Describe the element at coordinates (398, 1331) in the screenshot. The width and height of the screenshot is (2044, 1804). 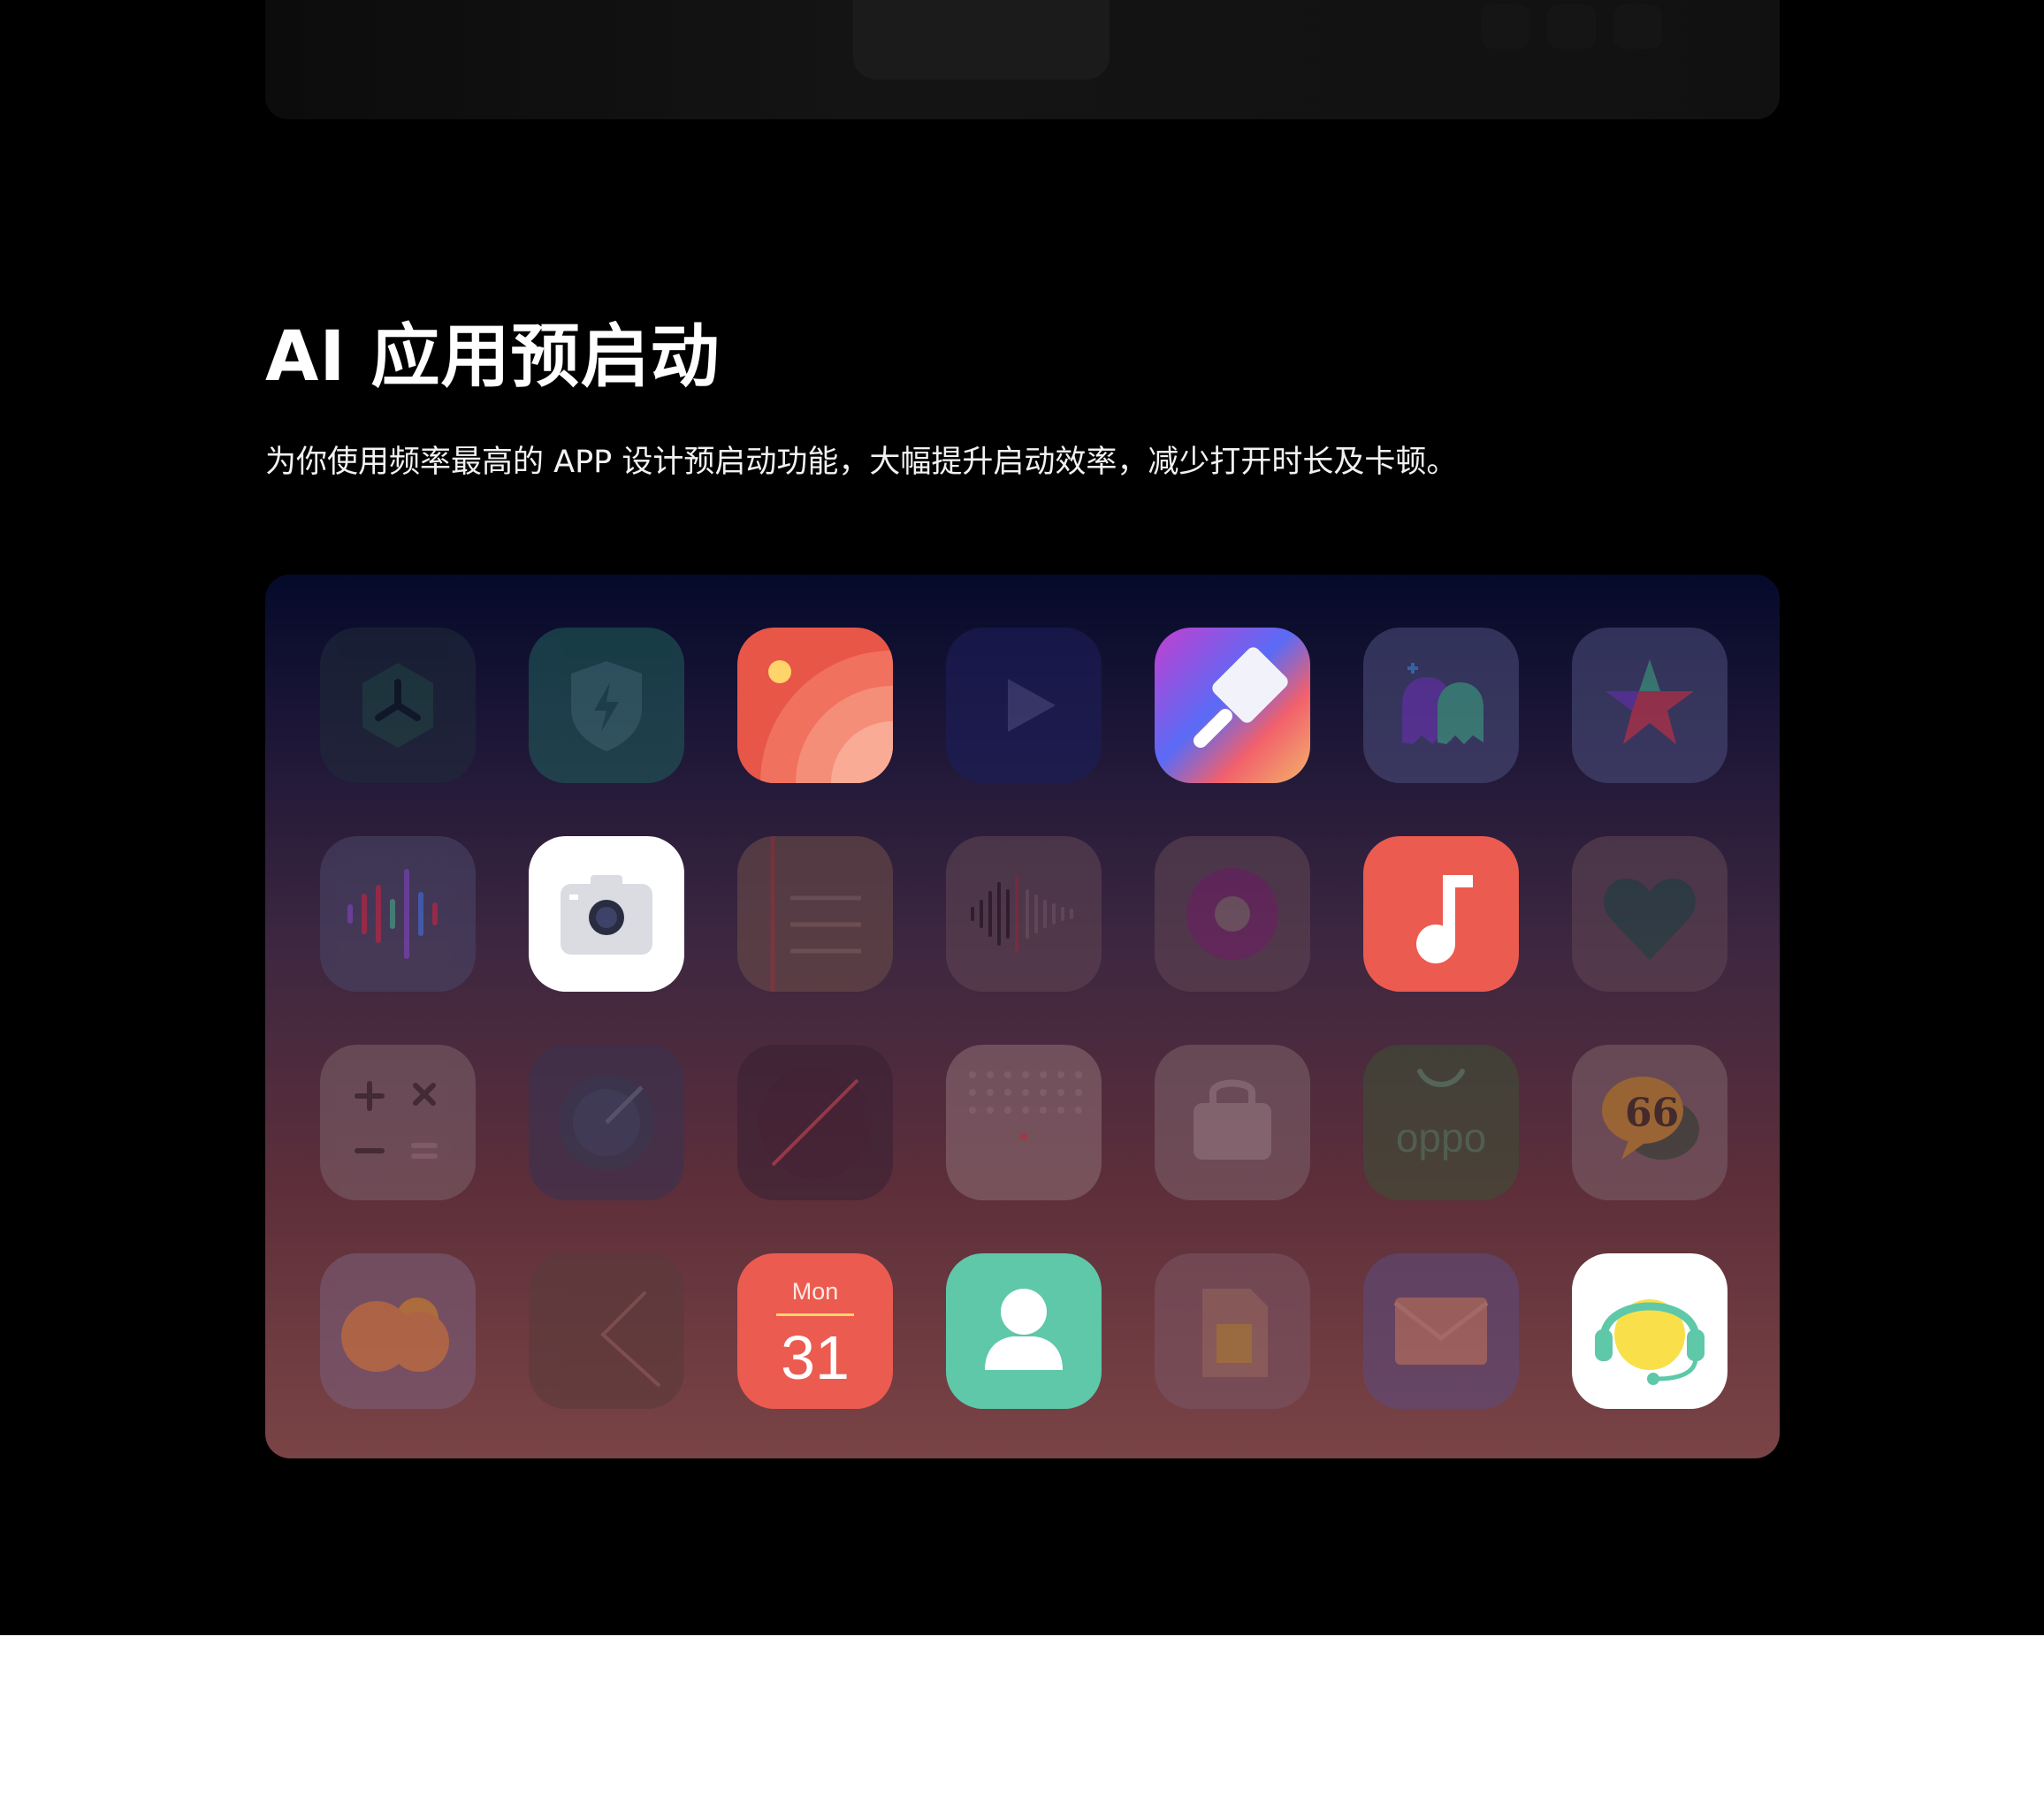
I see `weather-icon` at that location.